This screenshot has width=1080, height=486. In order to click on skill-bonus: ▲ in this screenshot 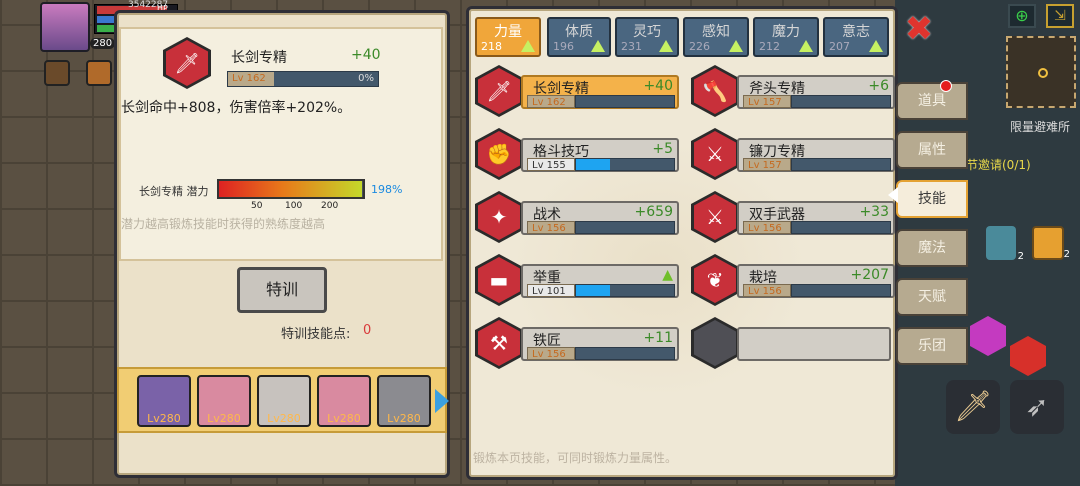, I will do `click(667, 275)`.